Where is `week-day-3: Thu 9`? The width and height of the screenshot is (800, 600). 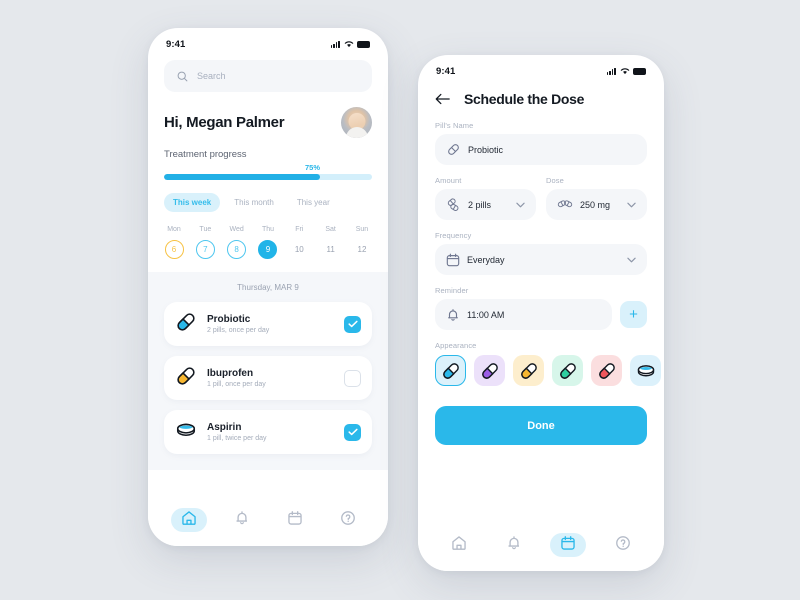 week-day-3: Thu 9 is located at coordinates (268, 242).